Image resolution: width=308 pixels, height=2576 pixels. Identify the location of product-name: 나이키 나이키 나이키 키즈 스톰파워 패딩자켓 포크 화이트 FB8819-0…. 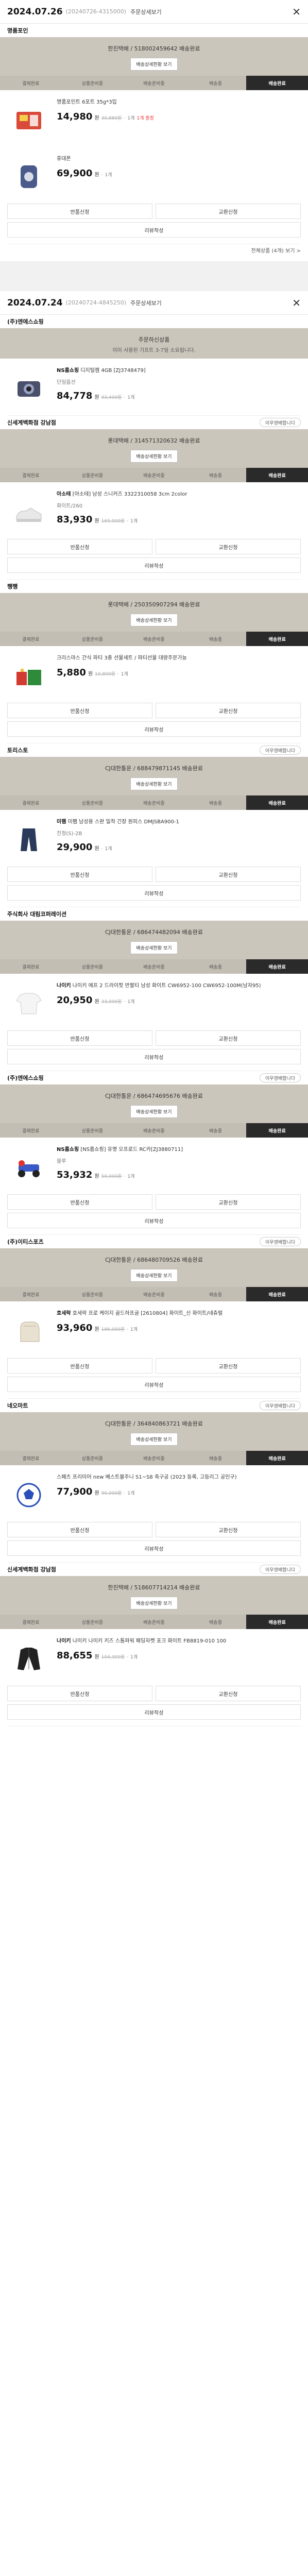
(179, 1641).